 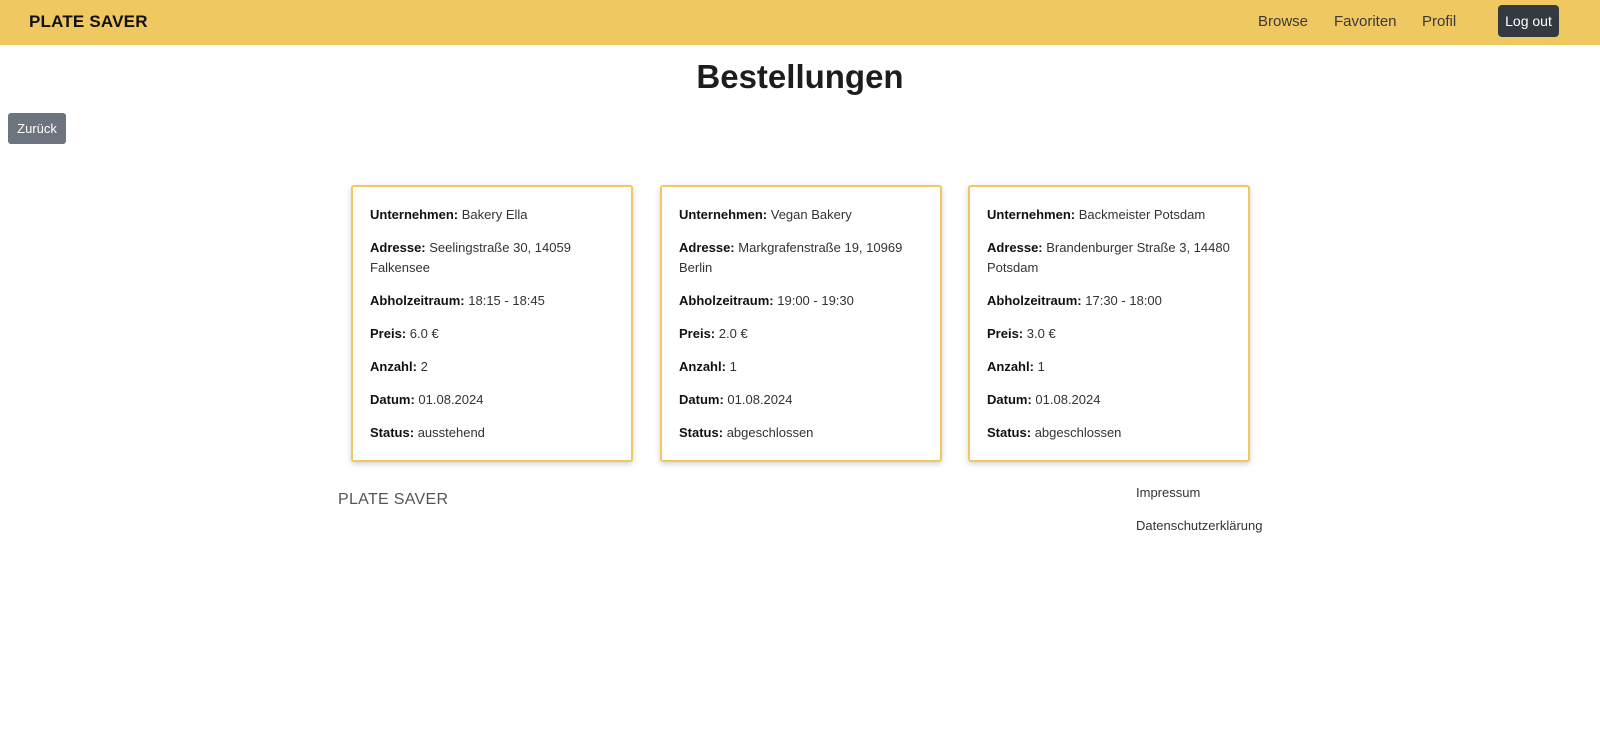 I want to click on order-price: Preis: 2.0 €, so click(x=801, y=334).